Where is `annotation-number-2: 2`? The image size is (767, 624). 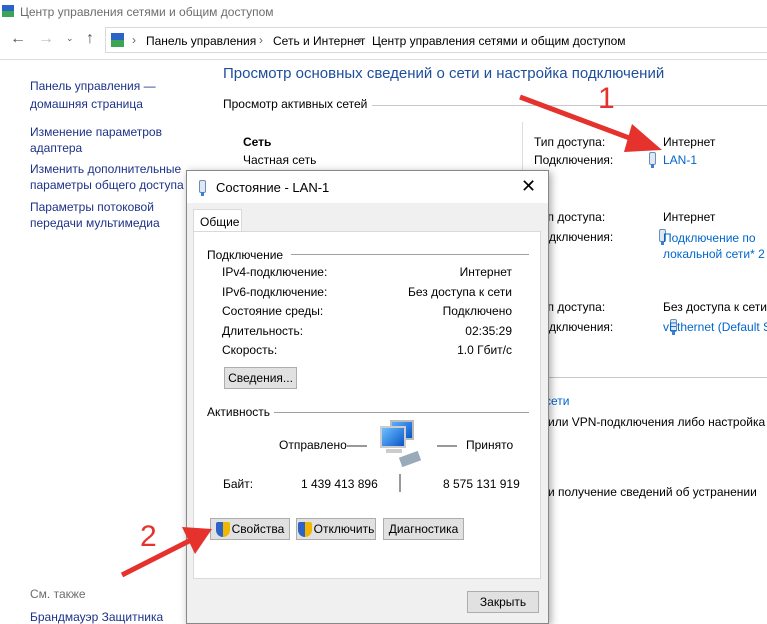 annotation-number-2: 2 is located at coordinates (148, 536).